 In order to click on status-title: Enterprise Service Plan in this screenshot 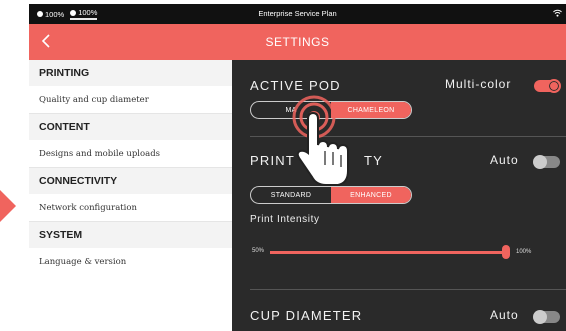, I will do `click(297, 13)`.